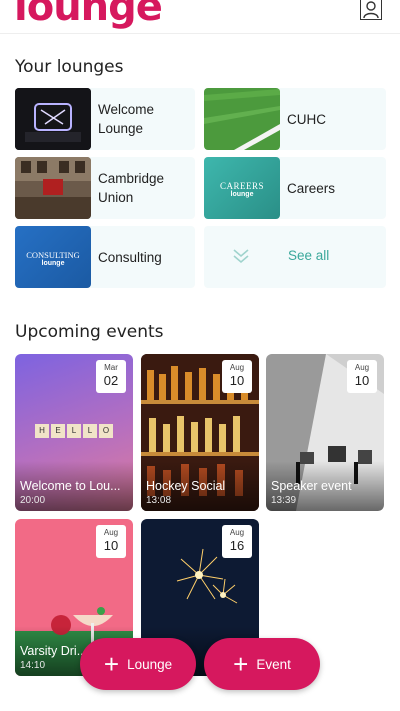 This screenshot has width=400, height=711. I want to click on event-day: 16, so click(237, 545).